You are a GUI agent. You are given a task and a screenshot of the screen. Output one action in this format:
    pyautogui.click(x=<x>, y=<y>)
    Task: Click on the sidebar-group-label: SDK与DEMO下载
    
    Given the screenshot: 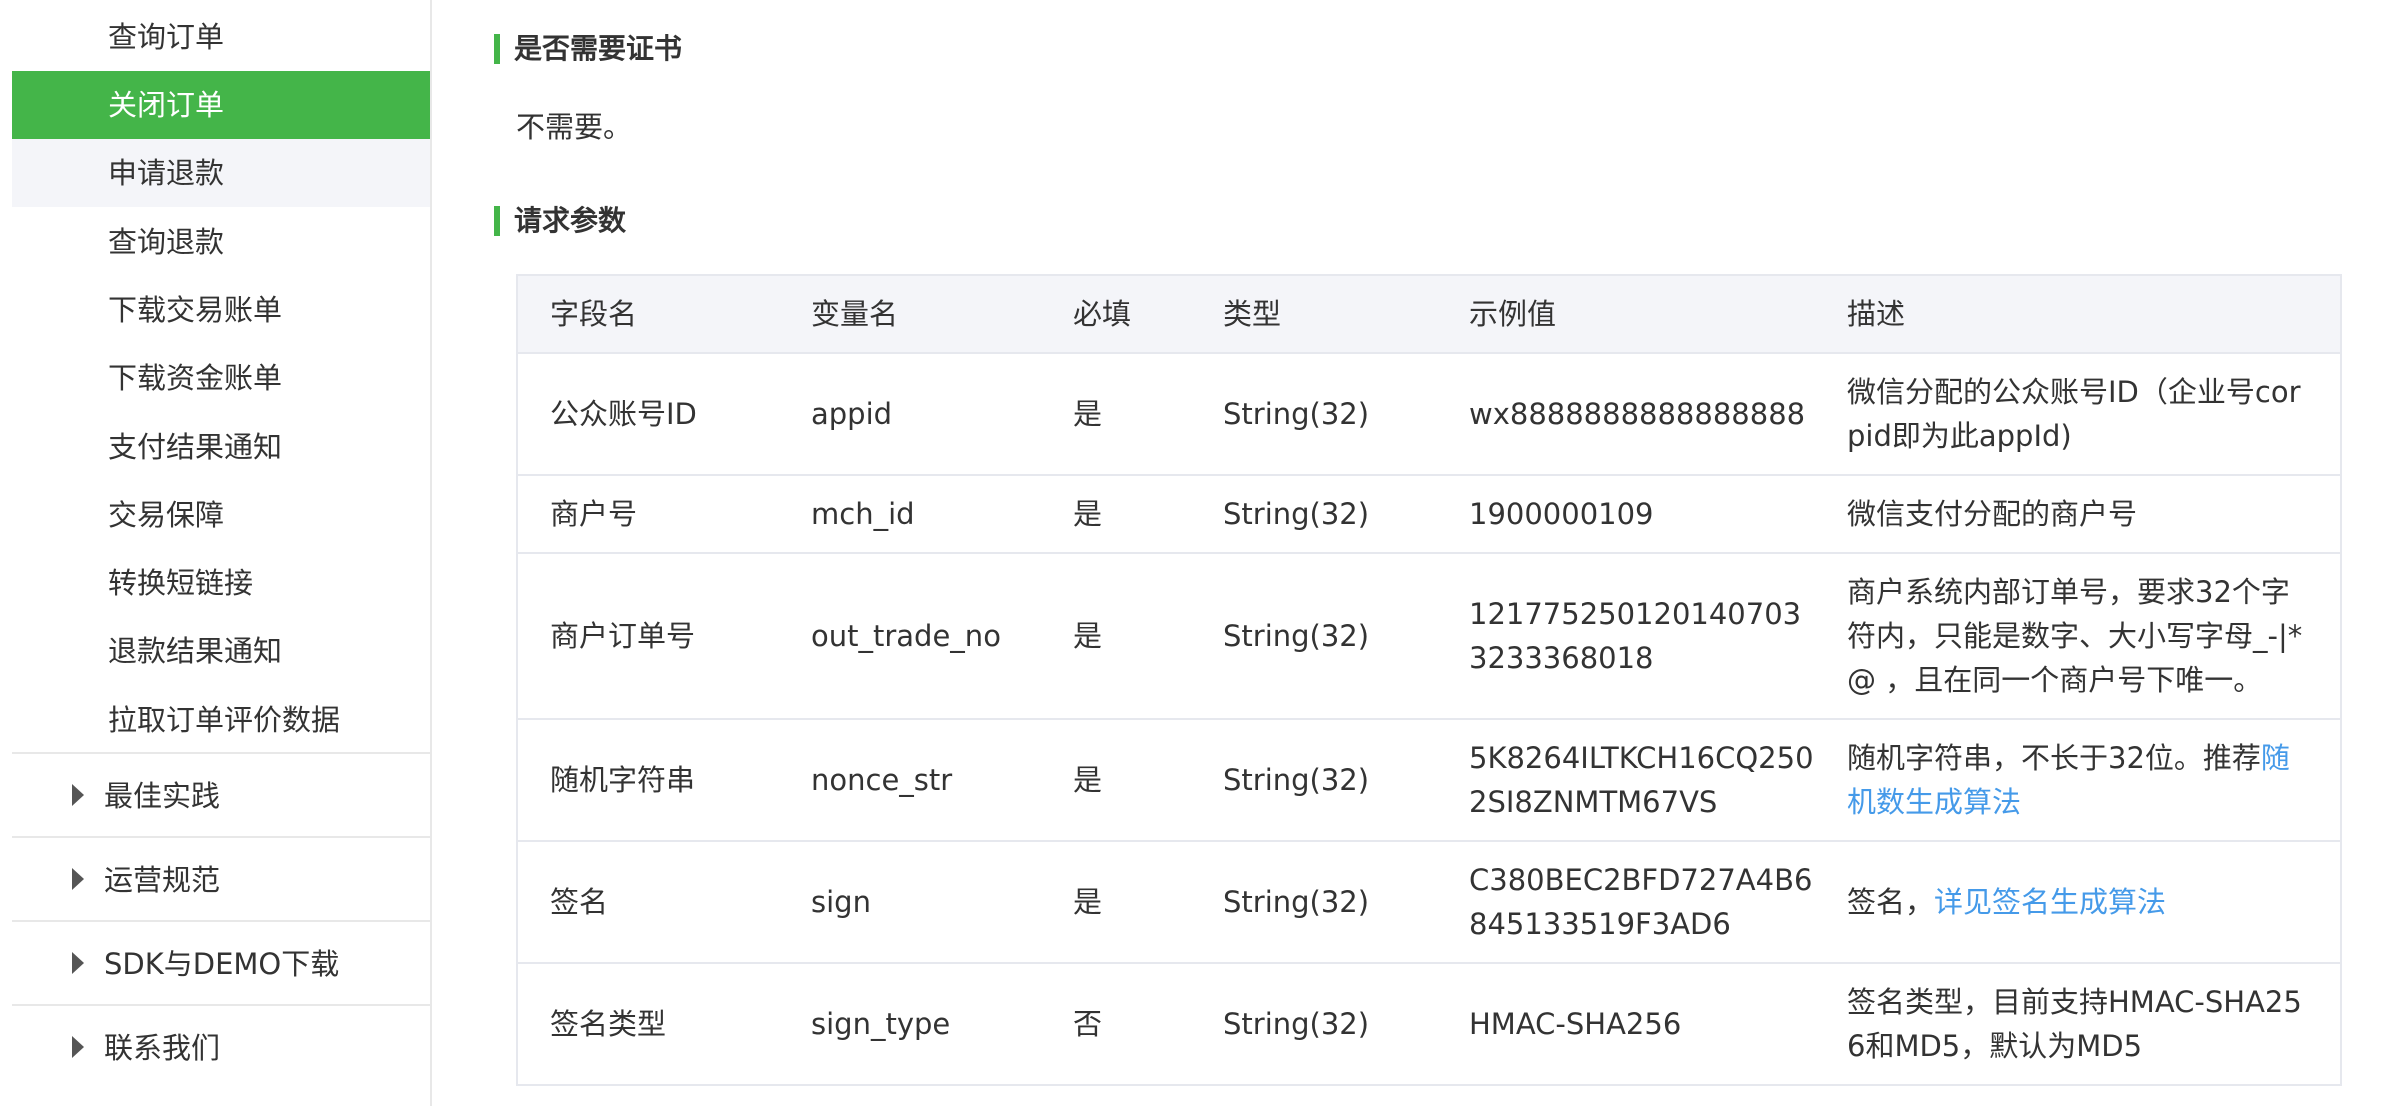 What is the action you would take?
    pyautogui.click(x=222, y=964)
    